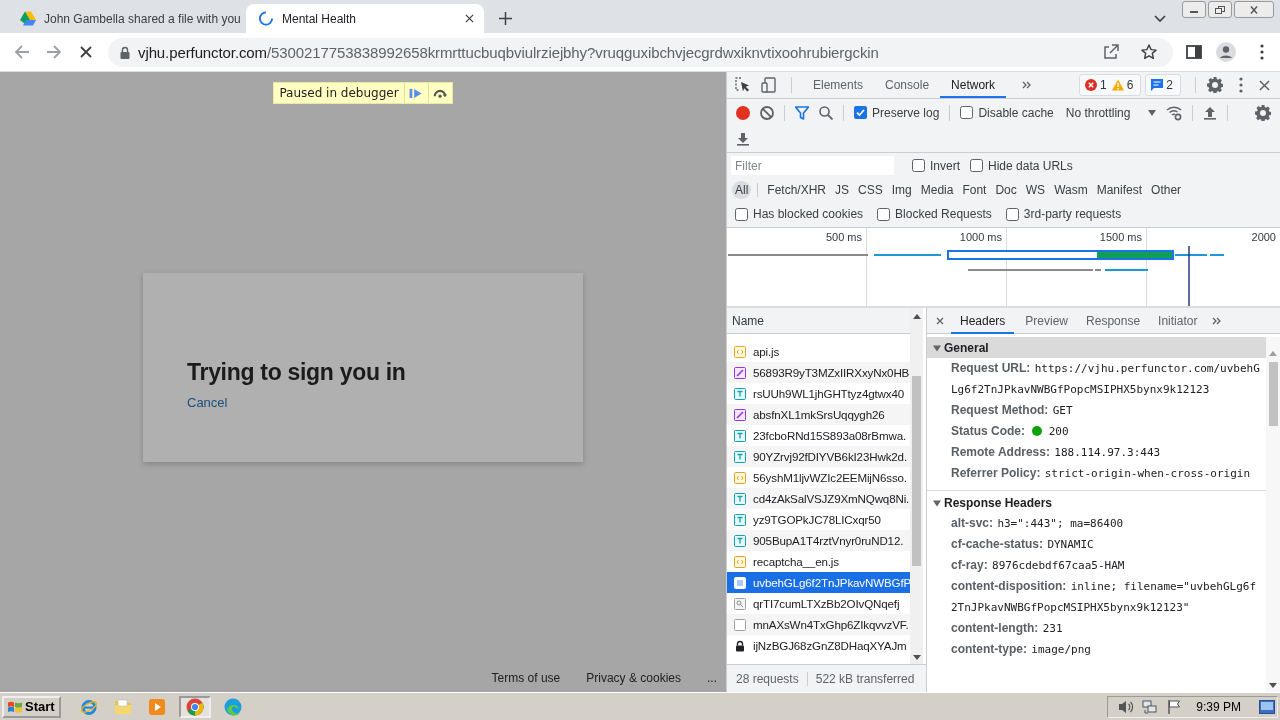  Describe the element at coordinates (802, 112) in the screenshot. I see `filter-icon` at that location.